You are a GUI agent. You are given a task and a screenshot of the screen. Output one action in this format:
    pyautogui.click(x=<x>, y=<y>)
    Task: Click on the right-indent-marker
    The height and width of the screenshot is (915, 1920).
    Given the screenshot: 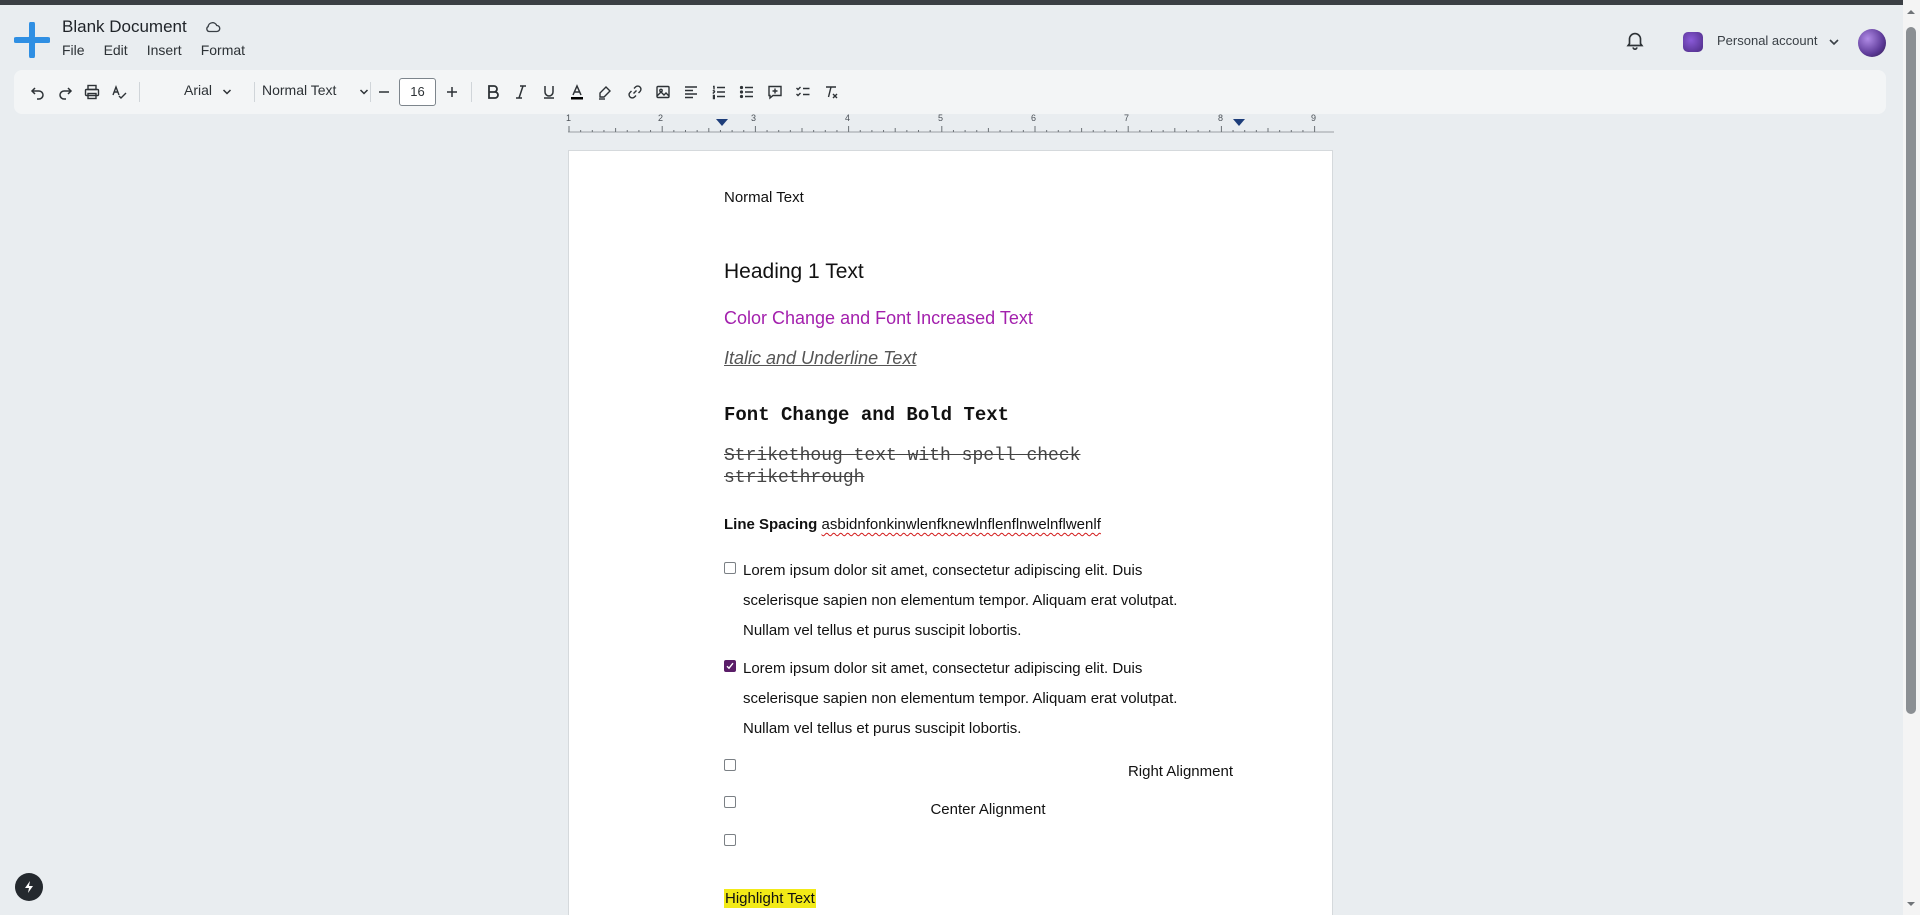 What is the action you would take?
    pyautogui.click(x=1239, y=123)
    